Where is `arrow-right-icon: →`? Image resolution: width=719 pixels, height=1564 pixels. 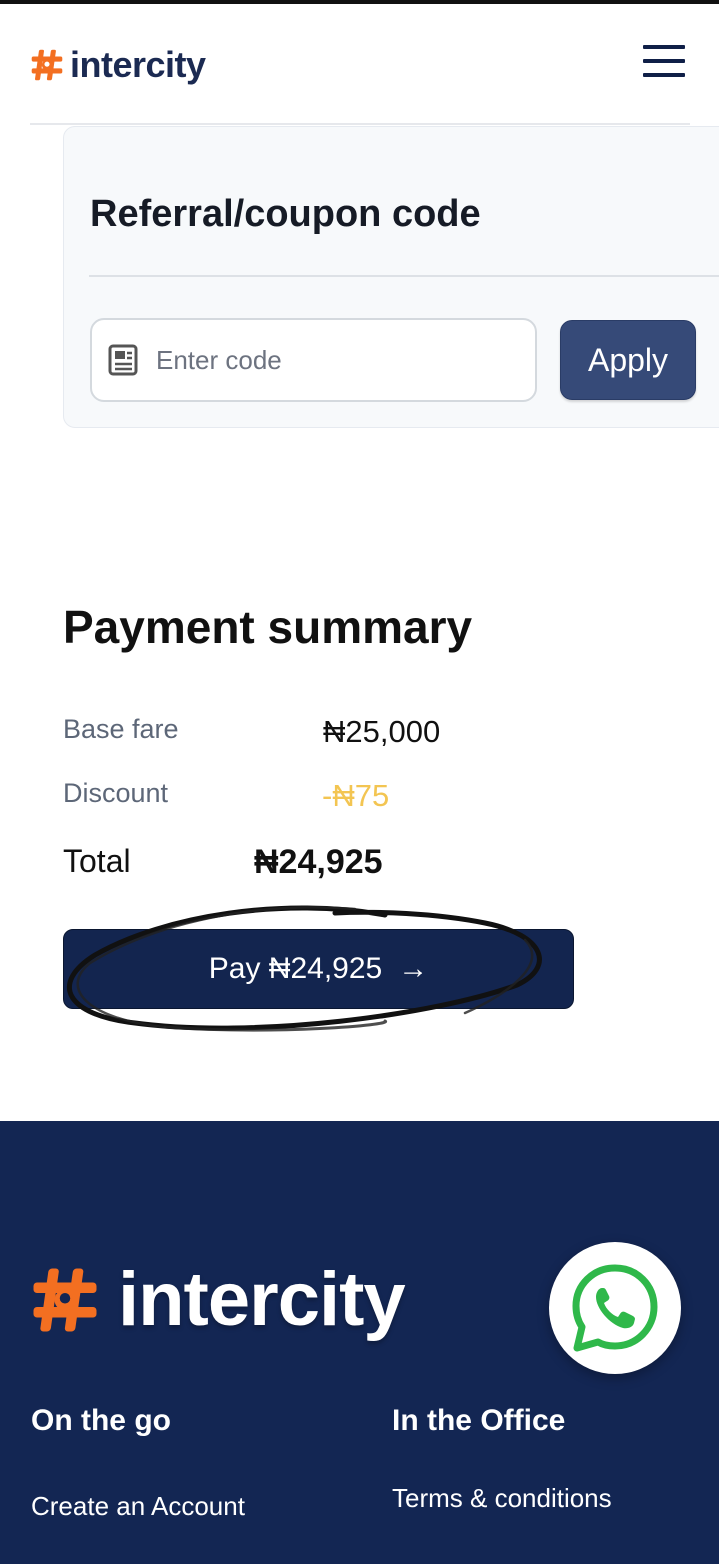
arrow-right-icon: → is located at coordinates (413, 968).